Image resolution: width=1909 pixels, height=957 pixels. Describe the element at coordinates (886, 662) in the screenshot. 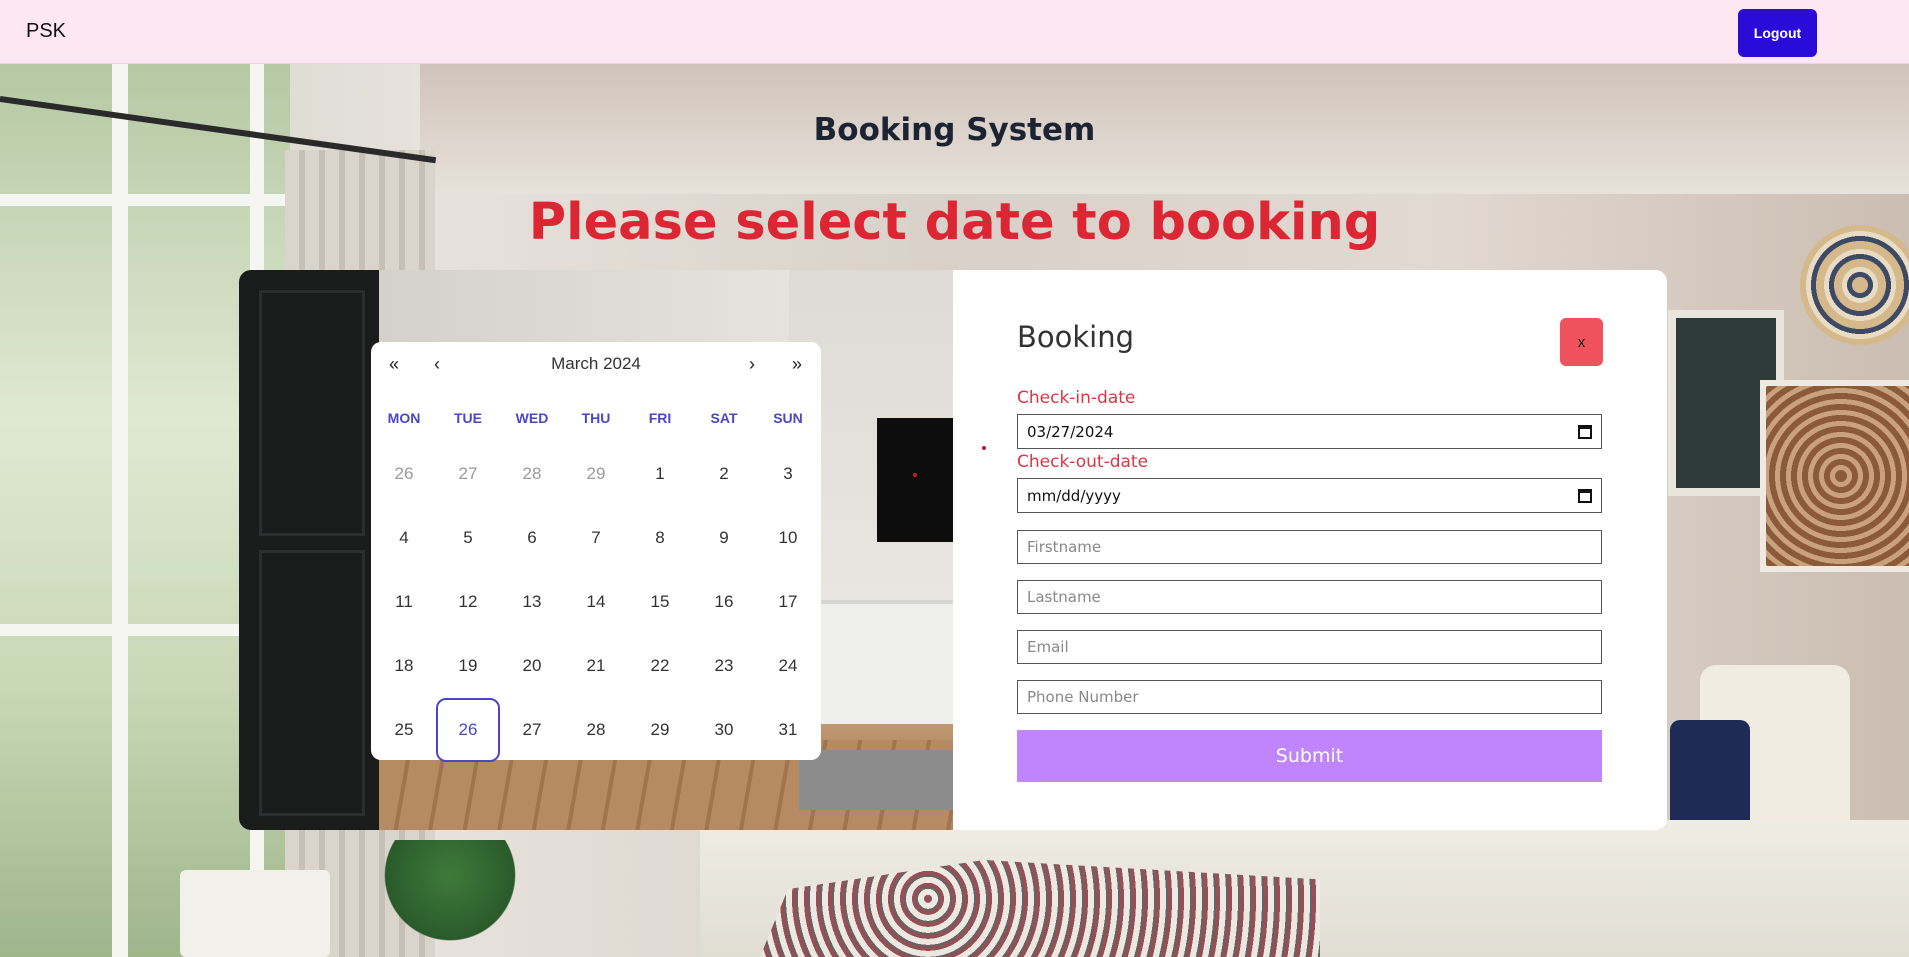

I see `room-image-console` at that location.